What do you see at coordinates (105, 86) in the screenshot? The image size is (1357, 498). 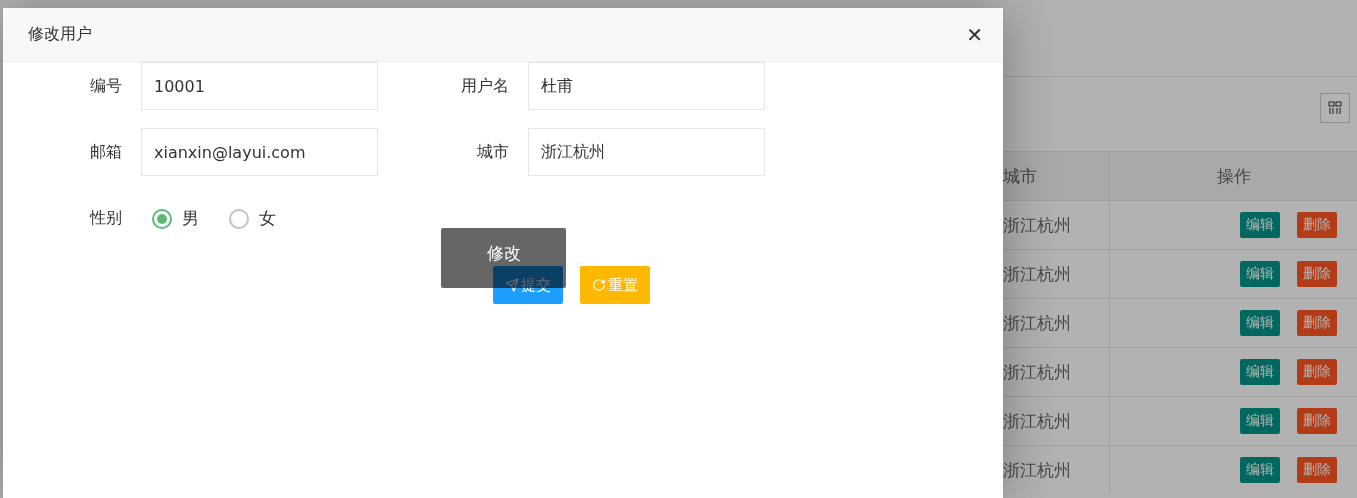 I see `field-label: 编号` at bounding box center [105, 86].